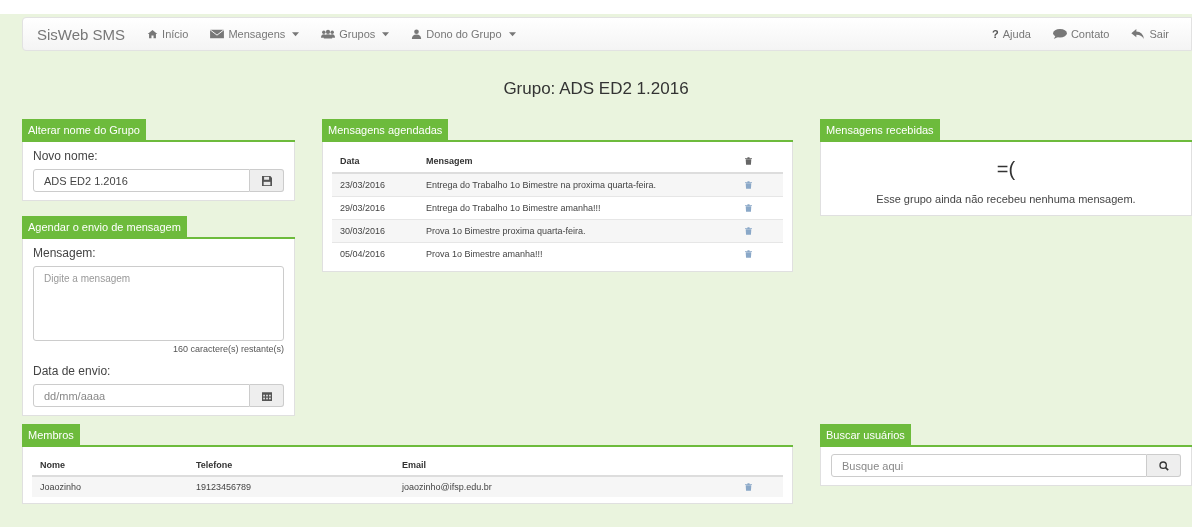 Image resolution: width=1192 pixels, height=527 pixels. What do you see at coordinates (51, 434) in the screenshot?
I see `panel-title: Membros` at bounding box center [51, 434].